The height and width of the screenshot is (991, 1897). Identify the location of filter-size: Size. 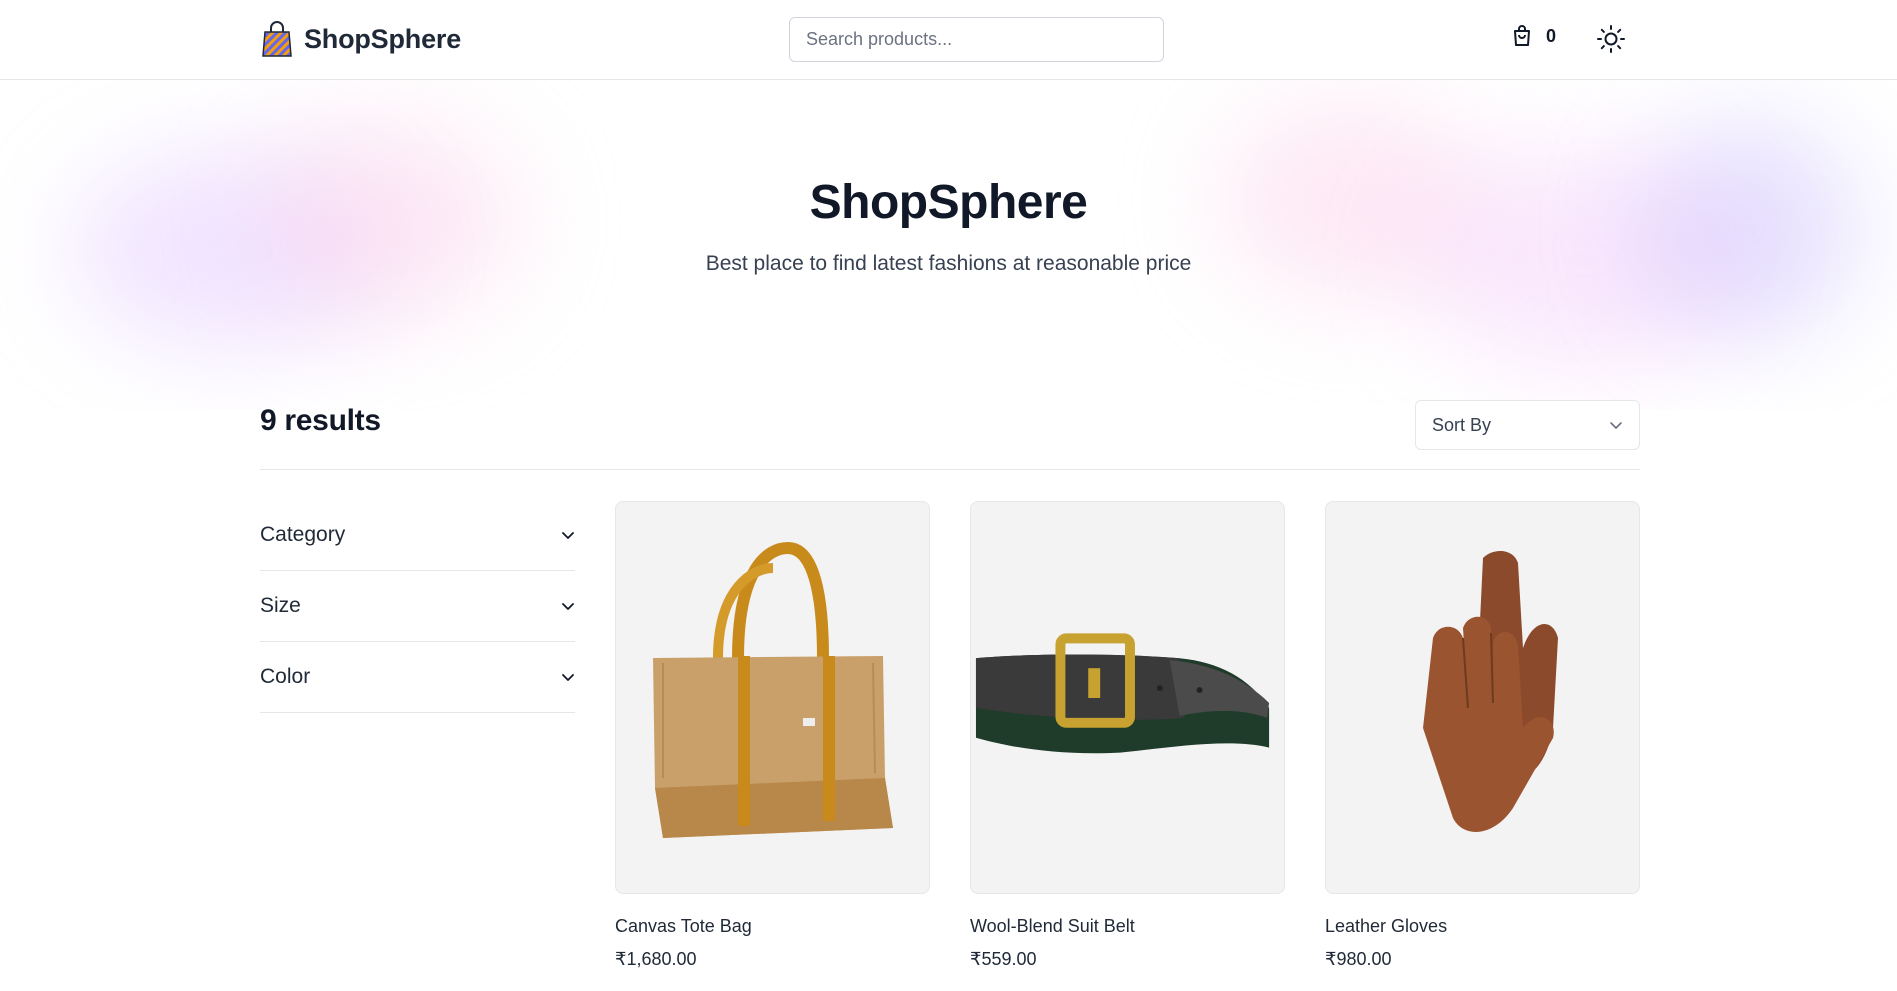
(417, 606).